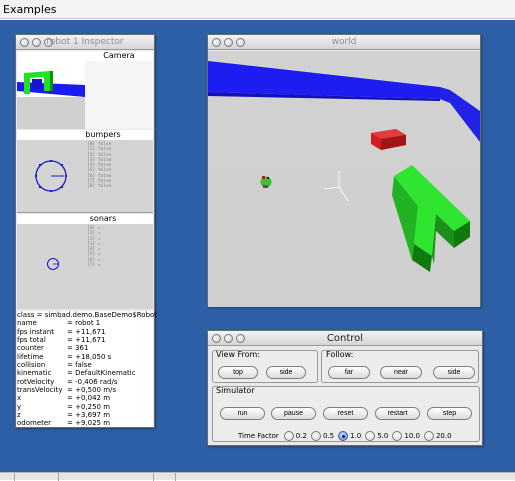 This screenshot has width=515, height=481. I want to click on property-row: odometer = +9,025 m, so click(85, 423).